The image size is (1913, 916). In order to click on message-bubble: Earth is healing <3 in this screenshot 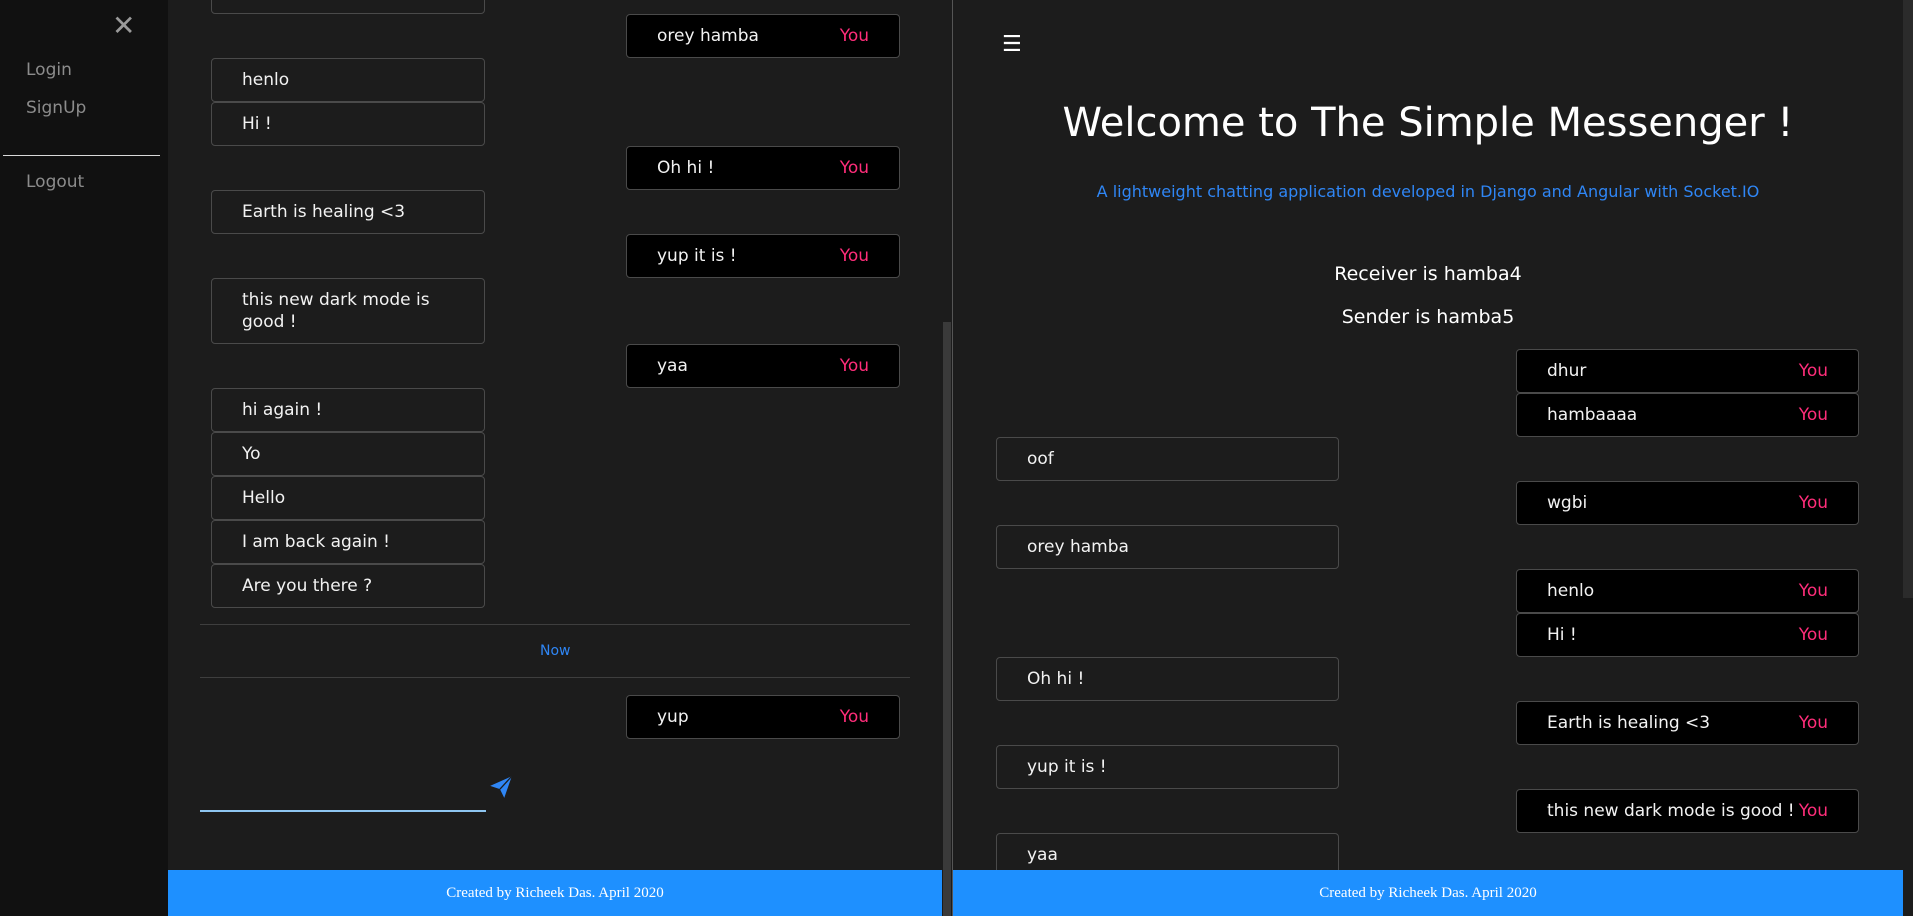, I will do `click(348, 212)`.